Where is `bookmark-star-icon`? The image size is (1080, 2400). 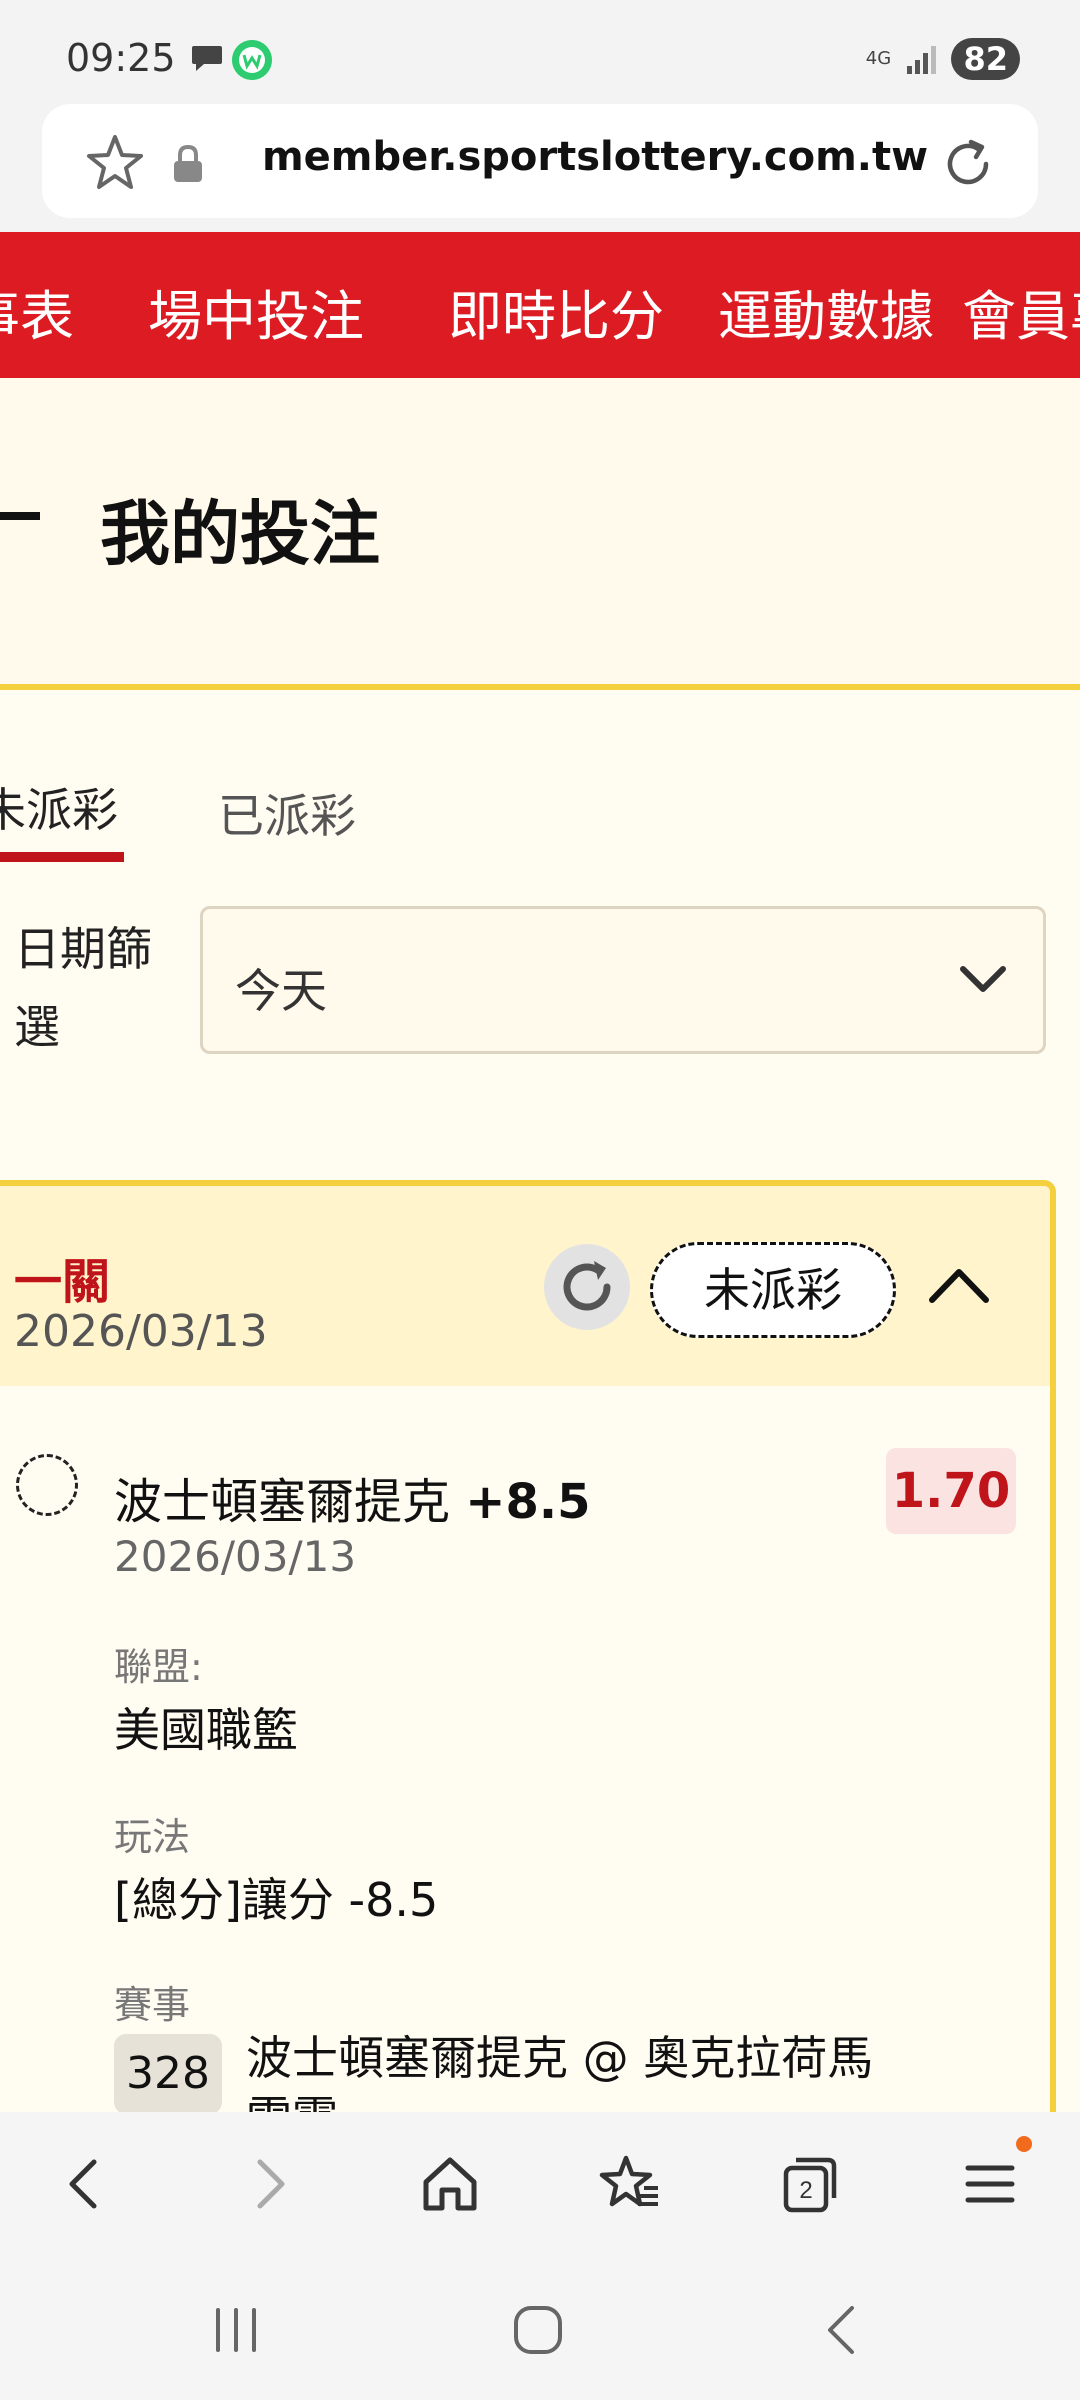
bookmark-star-icon is located at coordinates (115, 163).